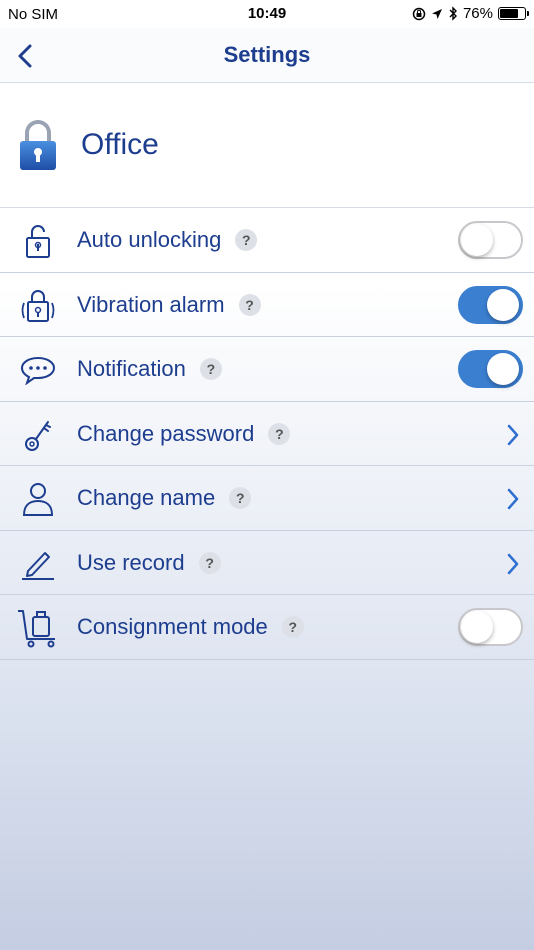 The image size is (534, 950). I want to click on padlock-icon, so click(38, 145).